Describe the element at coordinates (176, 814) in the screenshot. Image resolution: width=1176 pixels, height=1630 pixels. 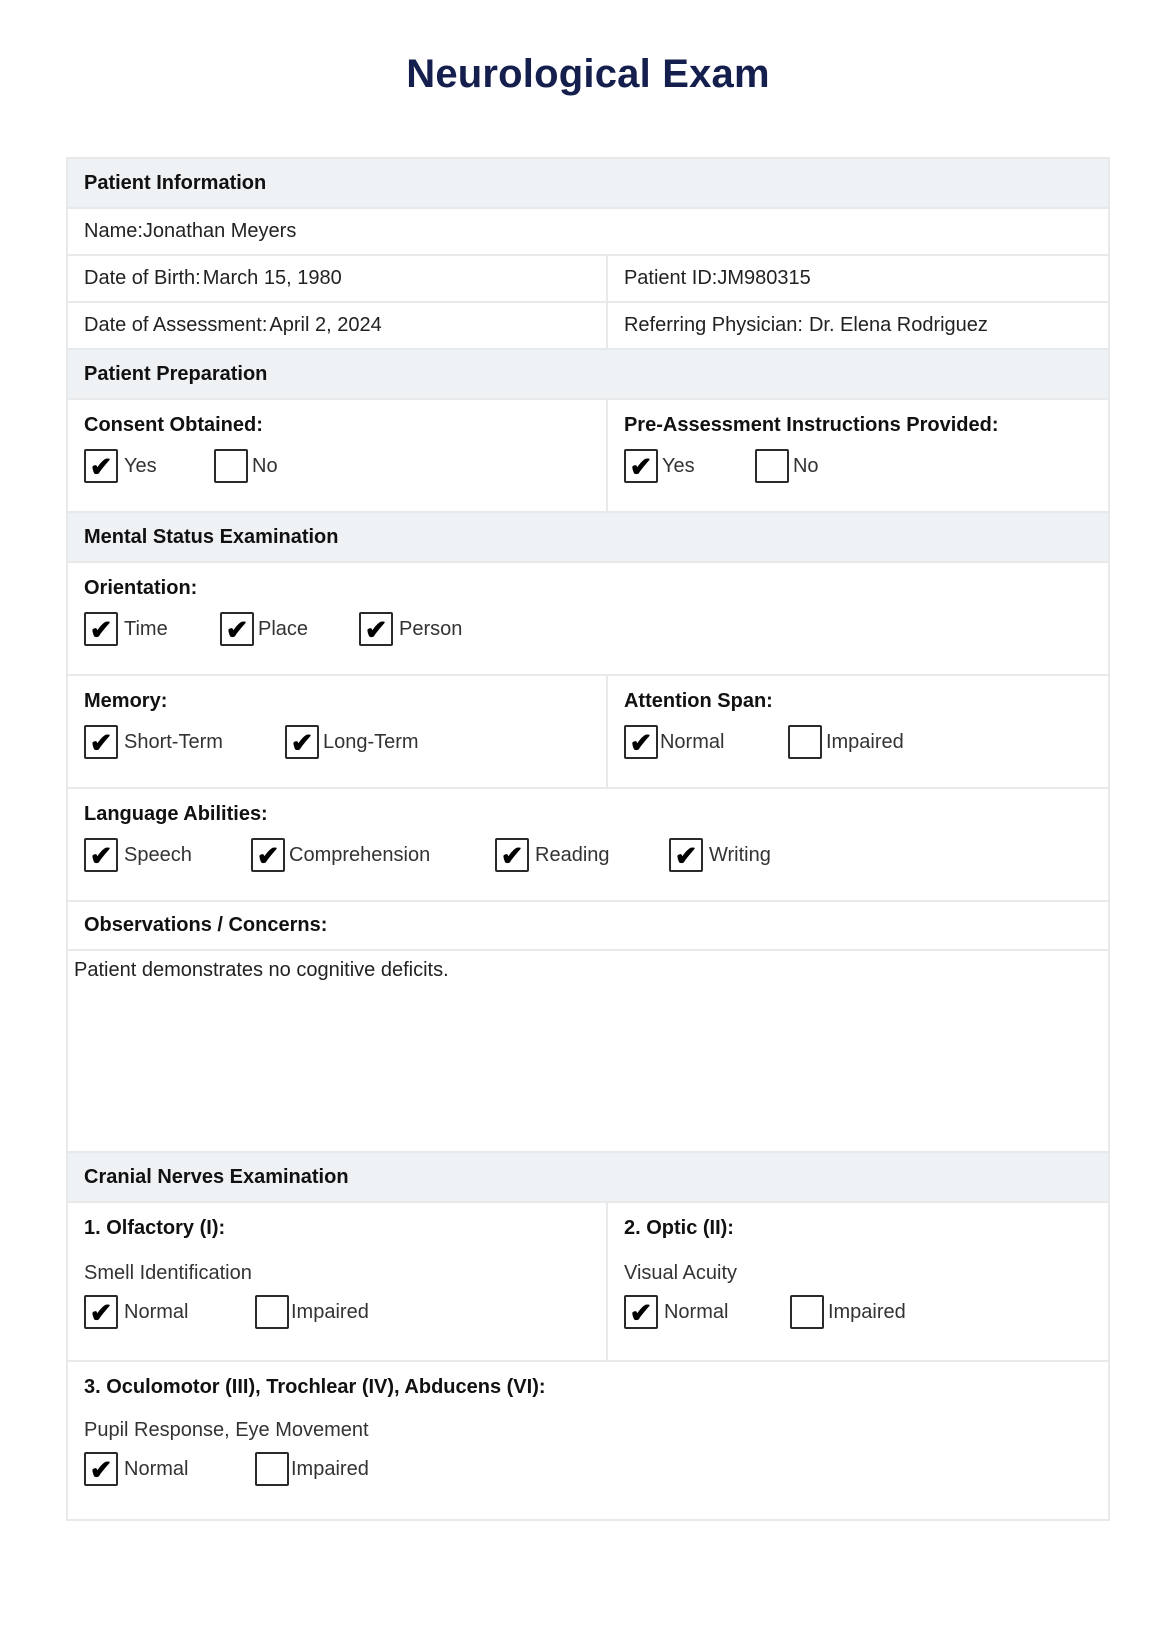
I see `language-title: Language Abilities:` at that location.